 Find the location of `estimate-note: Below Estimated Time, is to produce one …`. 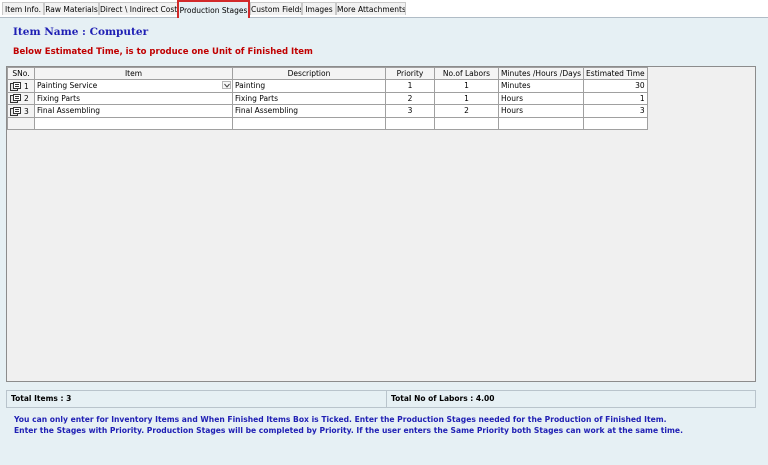

estimate-note: Below Estimated Time, is to produce one … is located at coordinates (163, 52).